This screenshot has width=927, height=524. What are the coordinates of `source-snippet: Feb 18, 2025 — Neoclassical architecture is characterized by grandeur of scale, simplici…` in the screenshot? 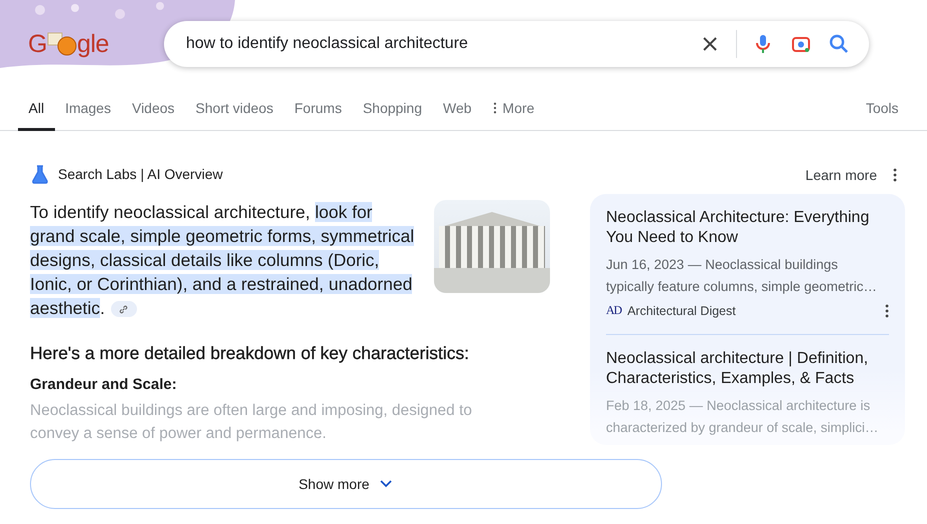 It's located at (743, 417).